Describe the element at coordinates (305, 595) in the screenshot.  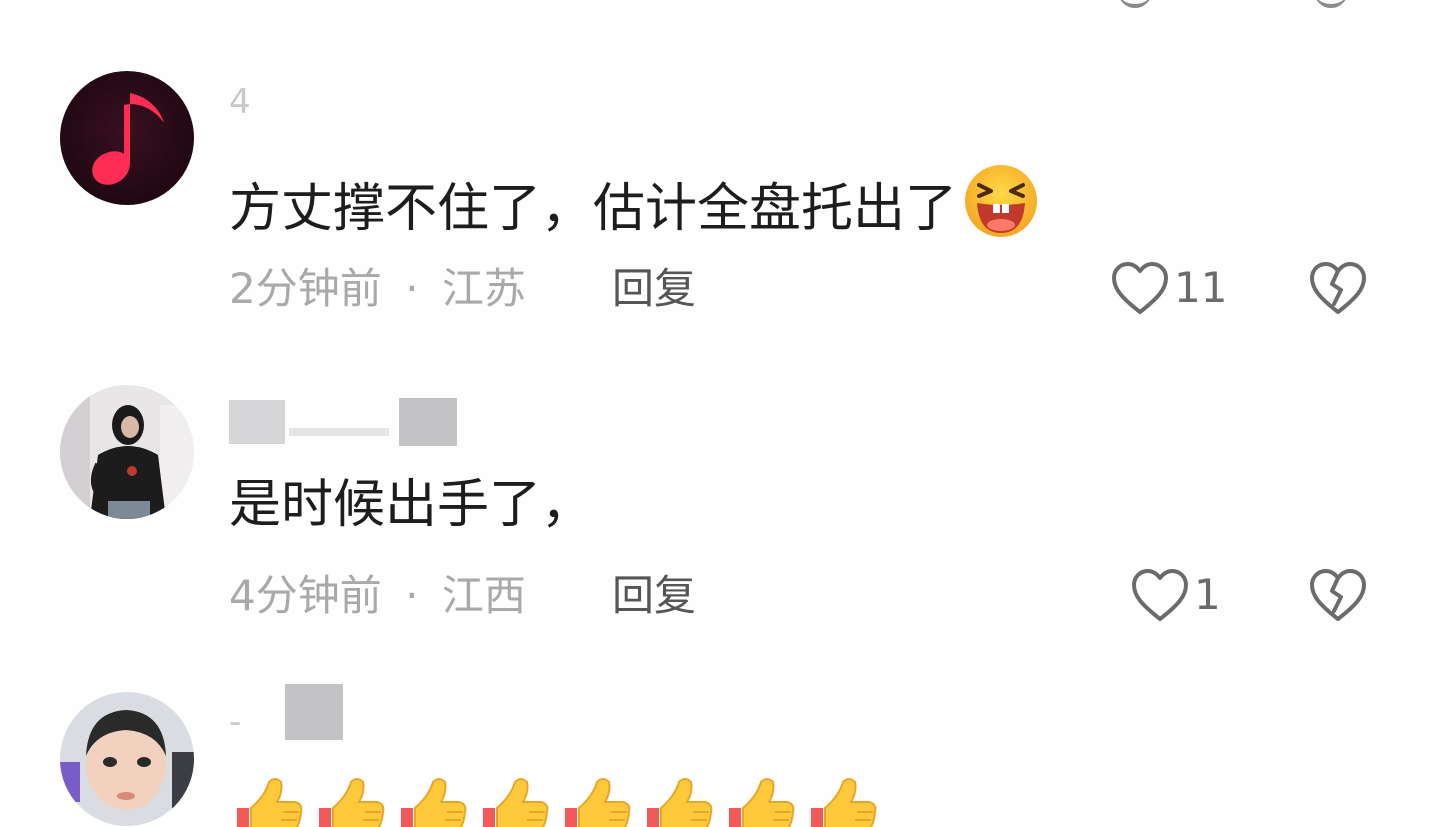
I see `comment-time: 4分钟前` at that location.